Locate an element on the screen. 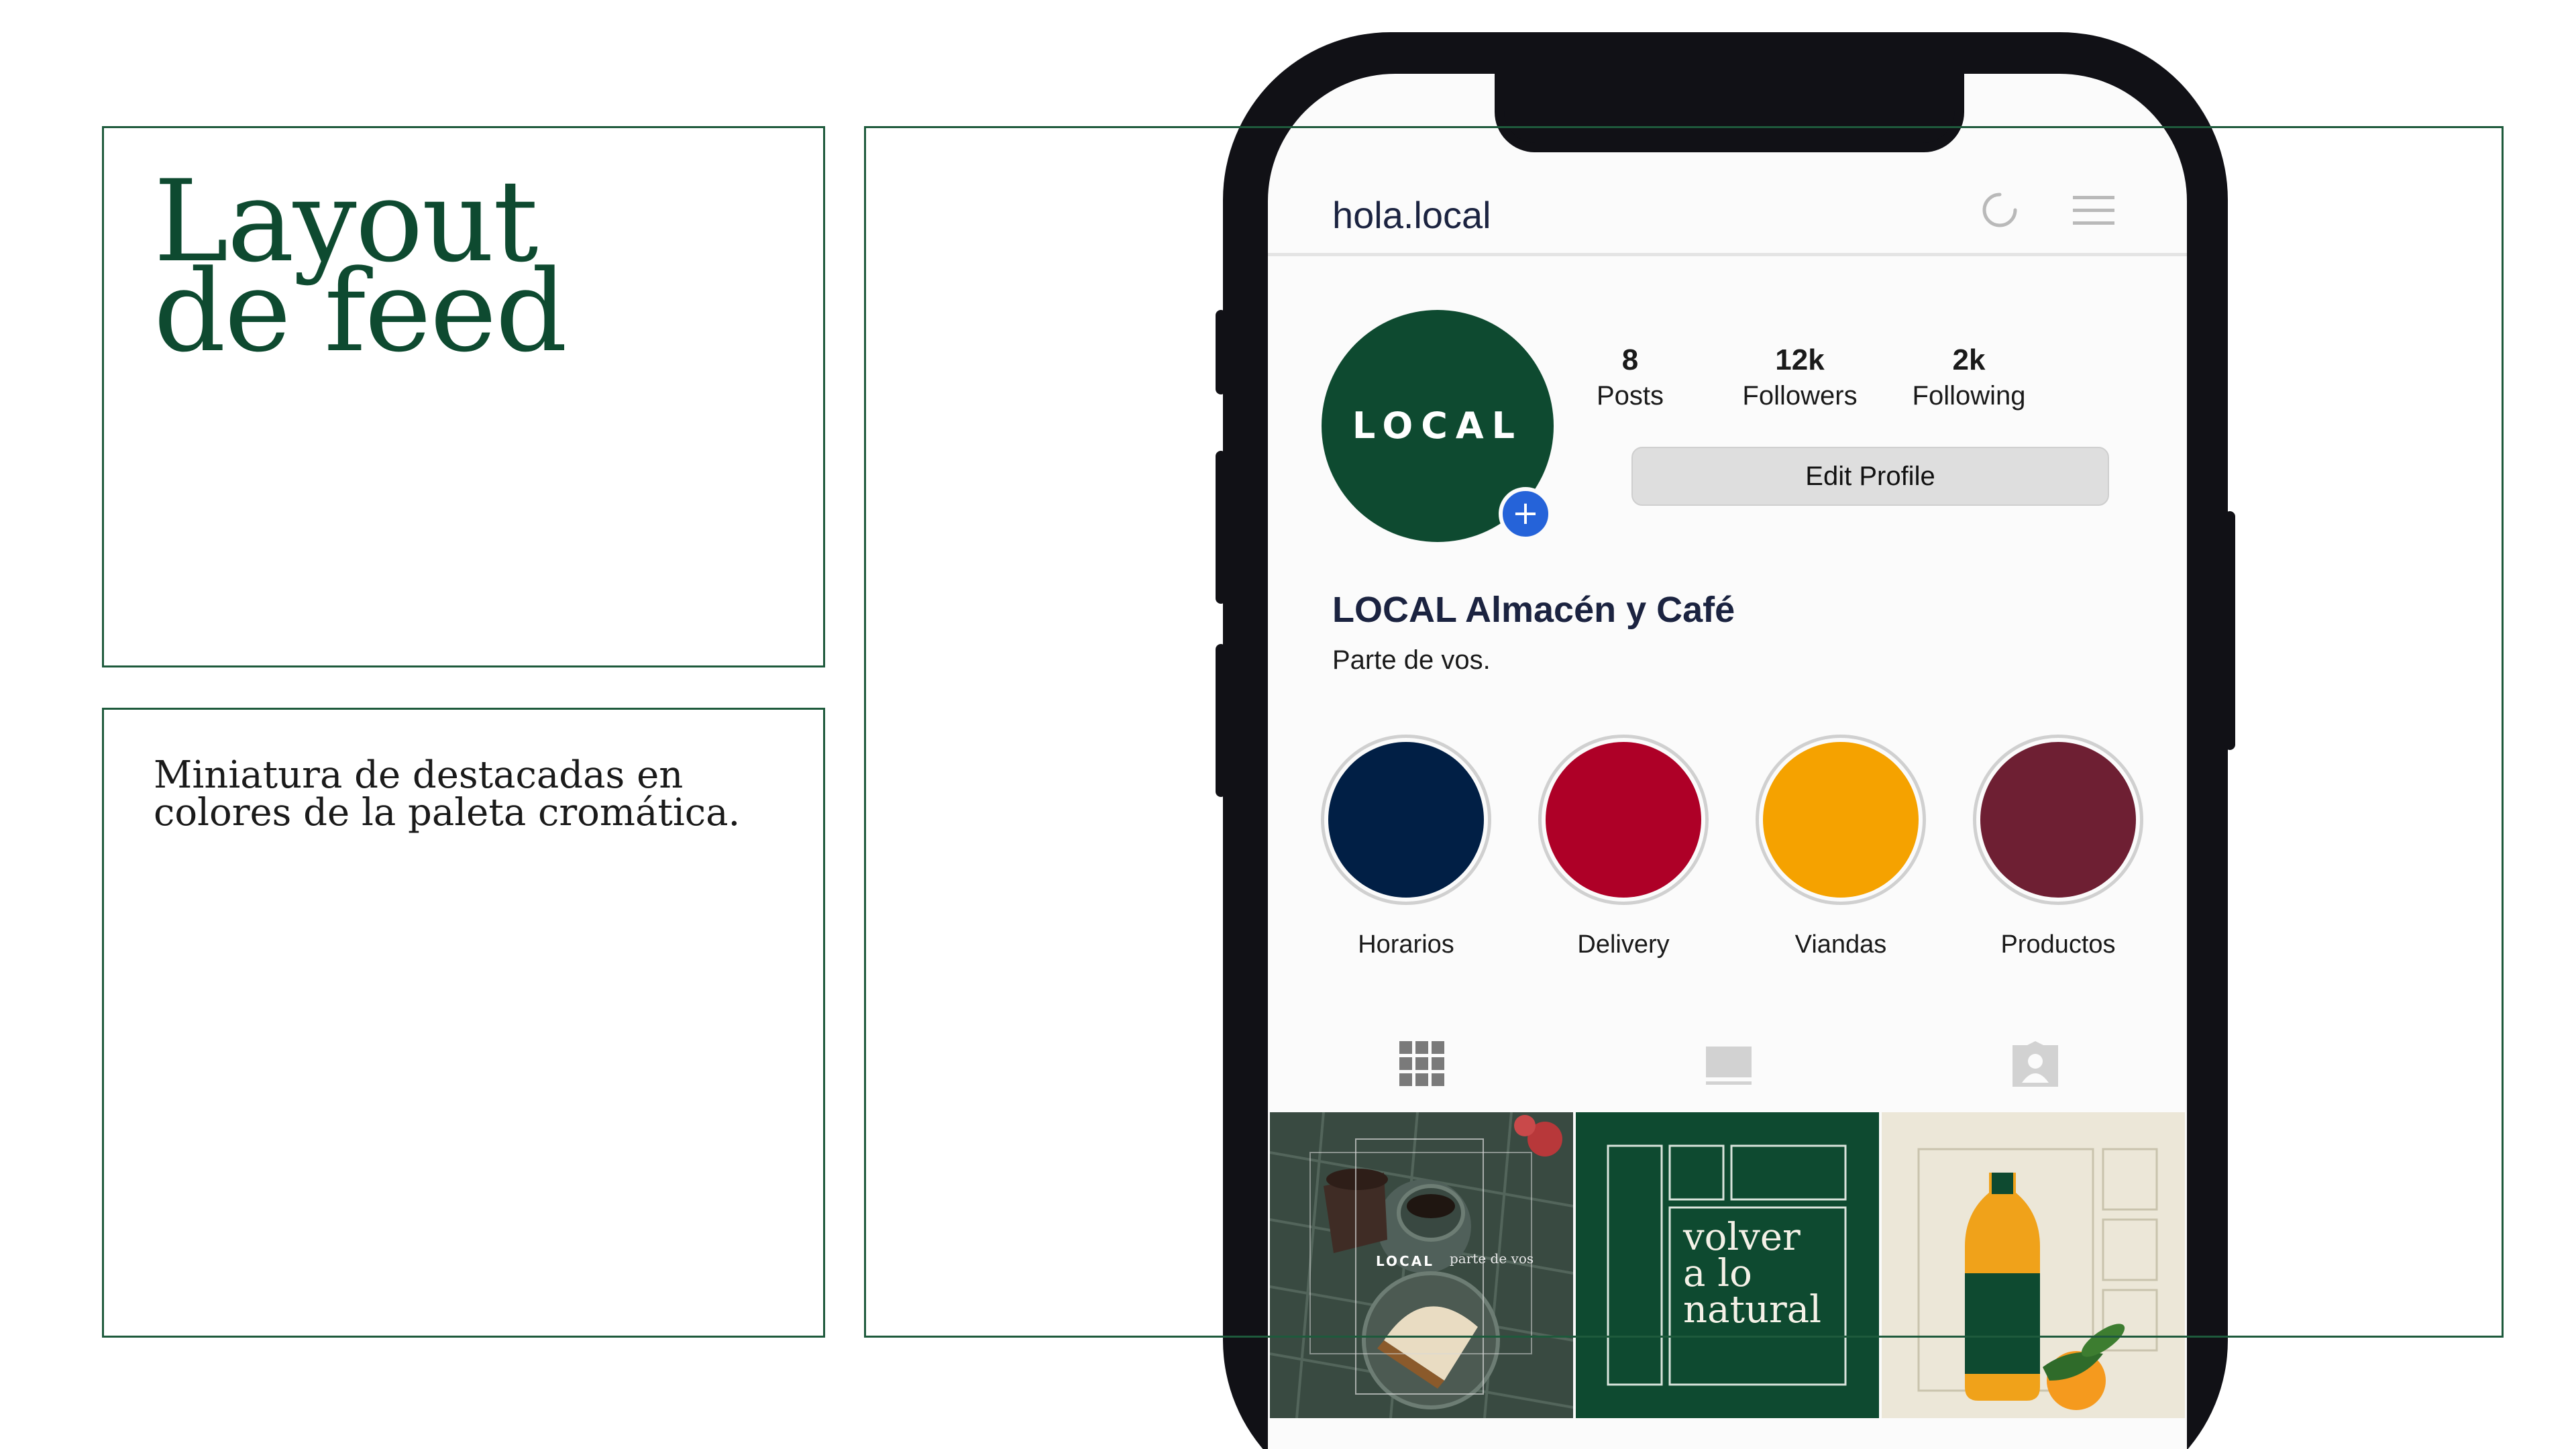 This screenshot has width=2576, height=1449. stat-posts: 8 Posts is located at coordinates (1630, 377).